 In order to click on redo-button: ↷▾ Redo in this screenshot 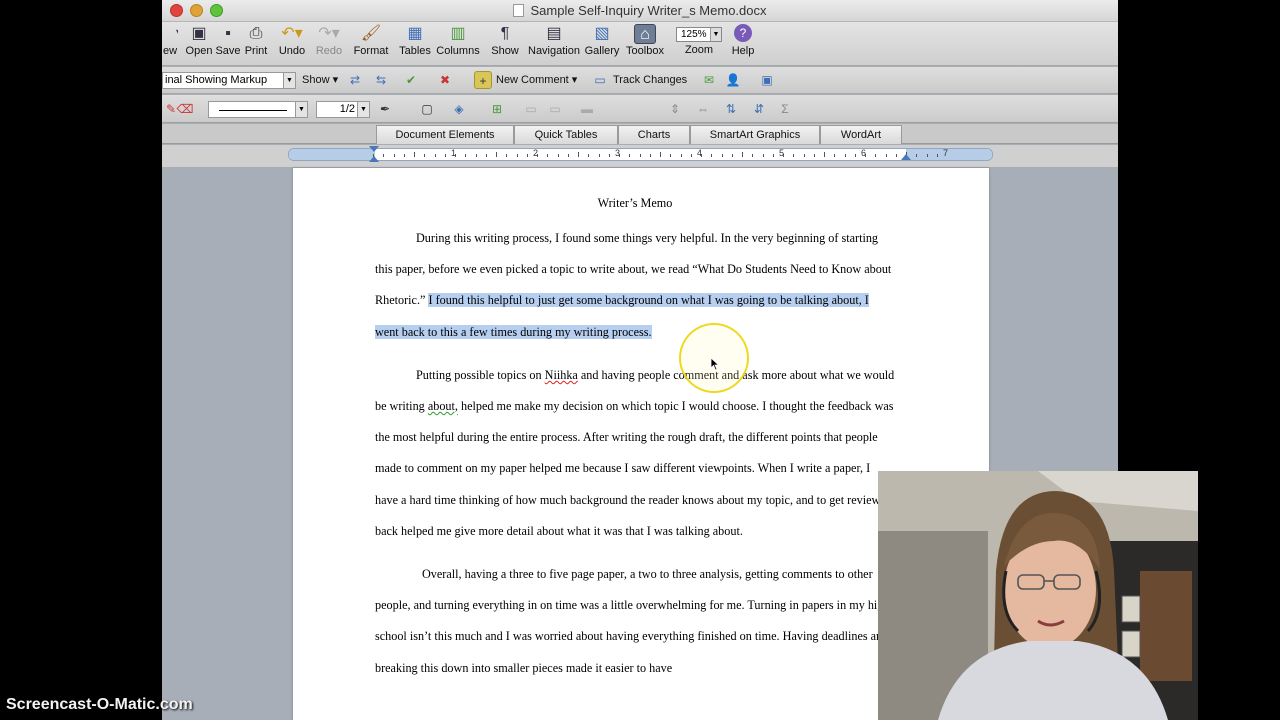, I will do `click(329, 40)`.